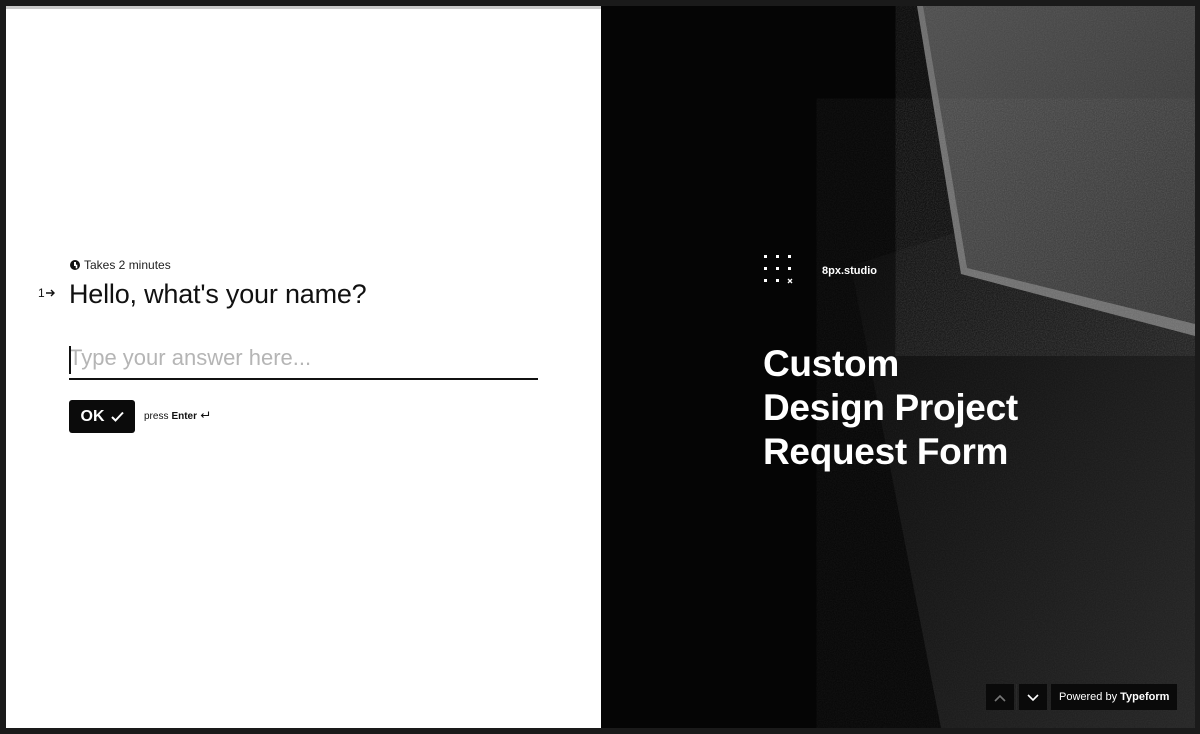 The width and height of the screenshot is (1200, 734). What do you see at coordinates (156, 416) in the screenshot?
I see `press-text: press` at bounding box center [156, 416].